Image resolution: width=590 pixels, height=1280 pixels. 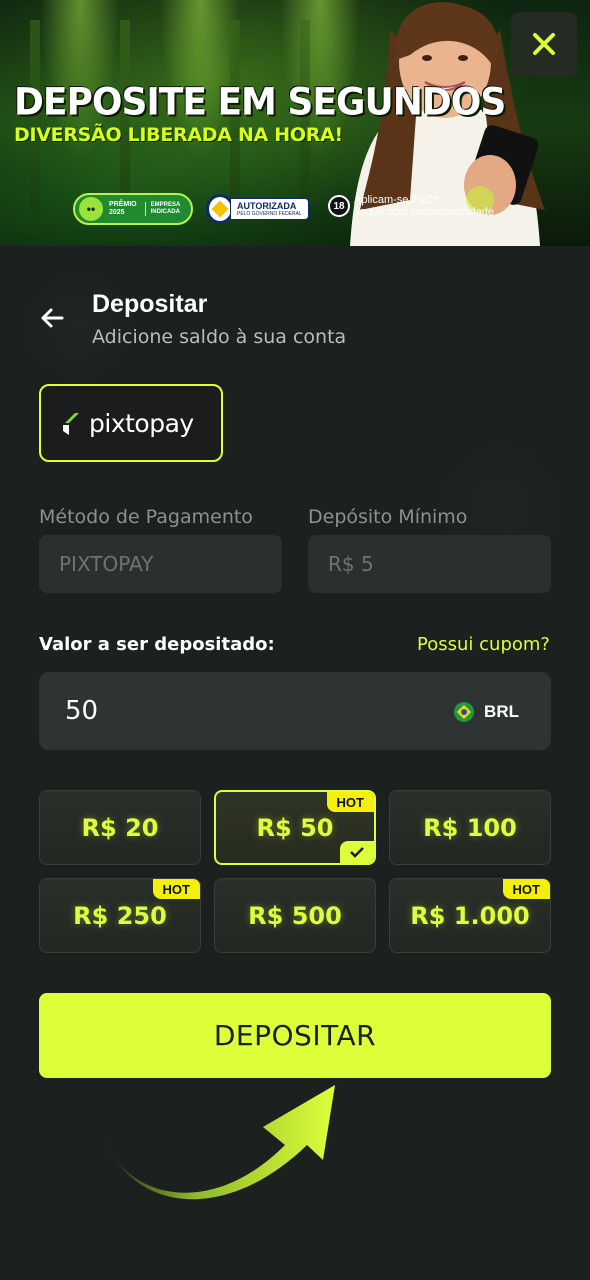 I want to click on authorized-label: AUTORIZADA, so click(x=267, y=206).